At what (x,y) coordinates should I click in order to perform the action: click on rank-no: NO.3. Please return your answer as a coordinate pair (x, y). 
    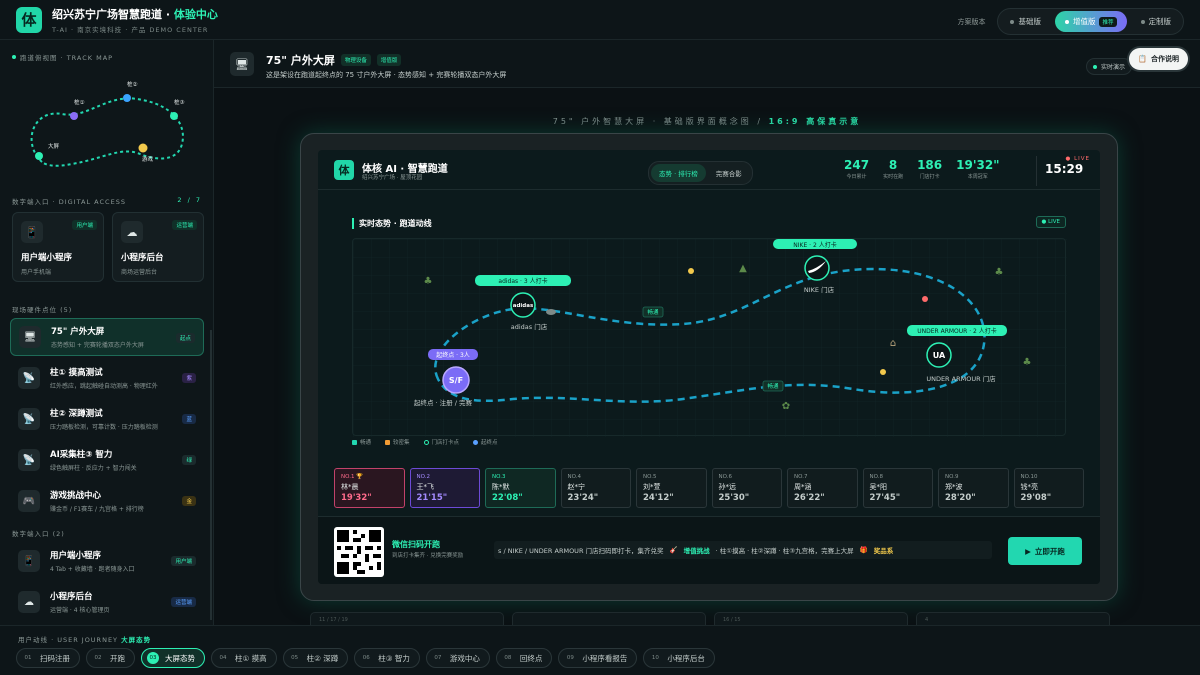
    Looking at the image, I should click on (499, 477).